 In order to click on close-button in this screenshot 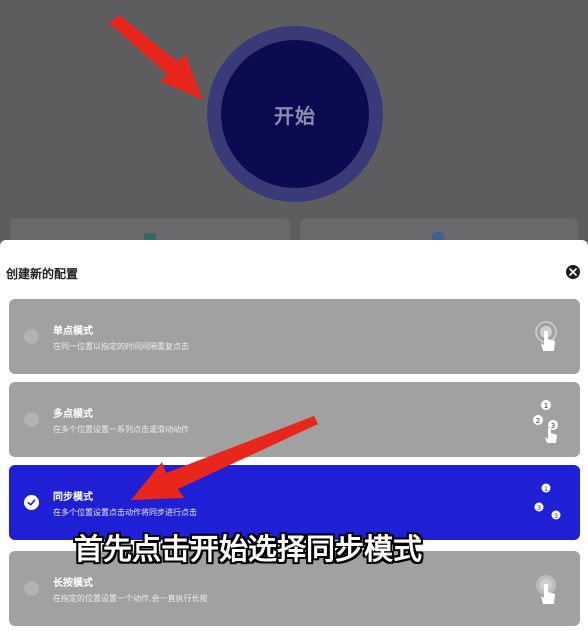, I will do `click(573, 272)`.